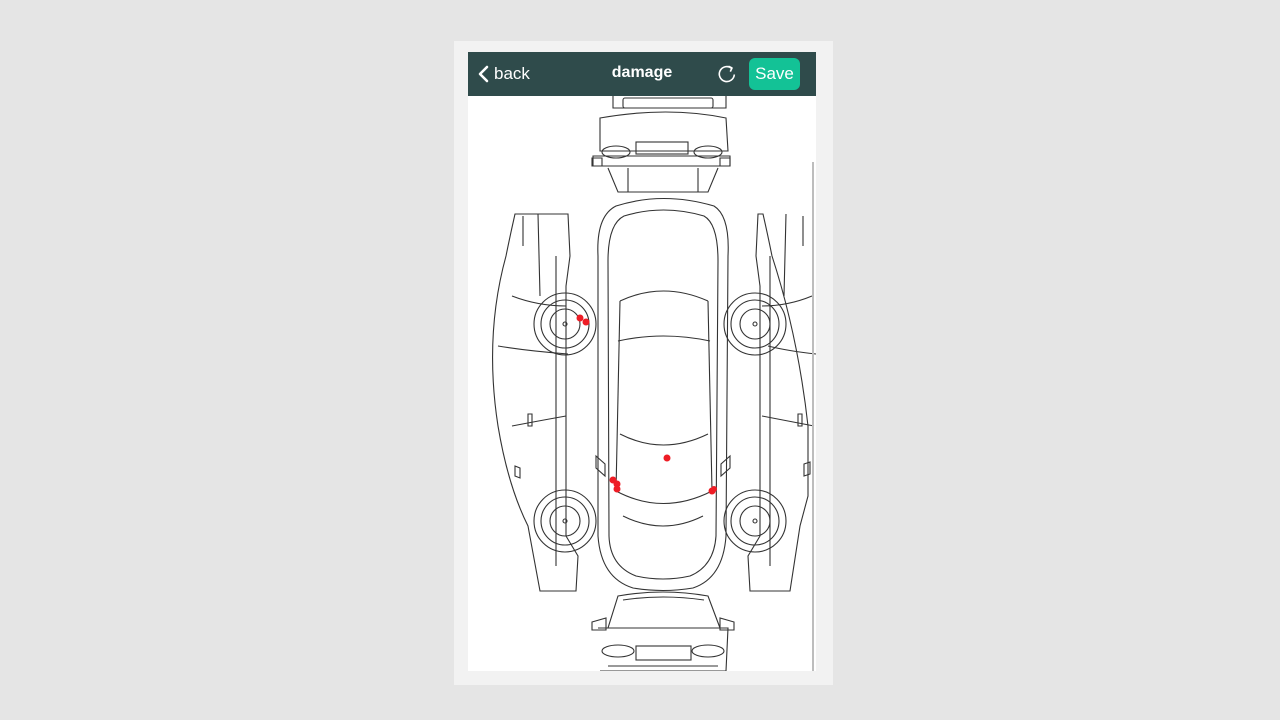 This screenshot has width=1280, height=720. What do you see at coordinates (661, 144) in the screenshot?
I see `car-rear-view` at bounding box center [661, 144].